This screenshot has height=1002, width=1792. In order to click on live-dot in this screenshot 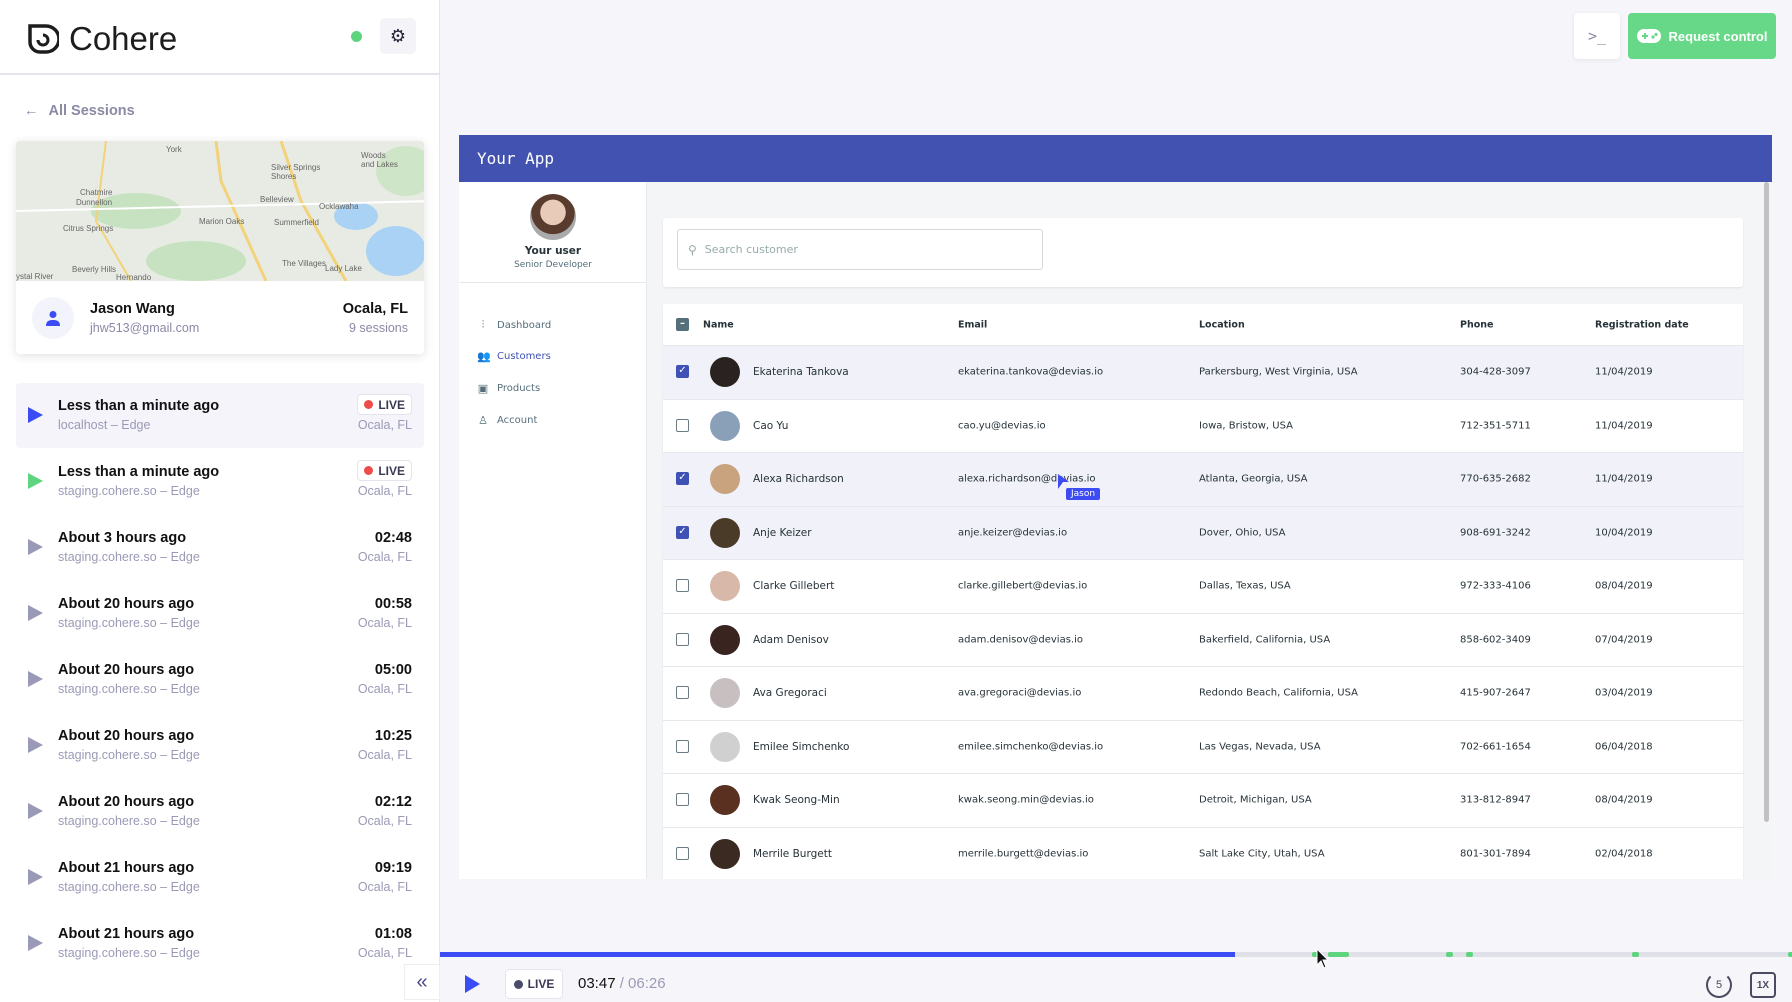, I will do `click(518, 984)`.